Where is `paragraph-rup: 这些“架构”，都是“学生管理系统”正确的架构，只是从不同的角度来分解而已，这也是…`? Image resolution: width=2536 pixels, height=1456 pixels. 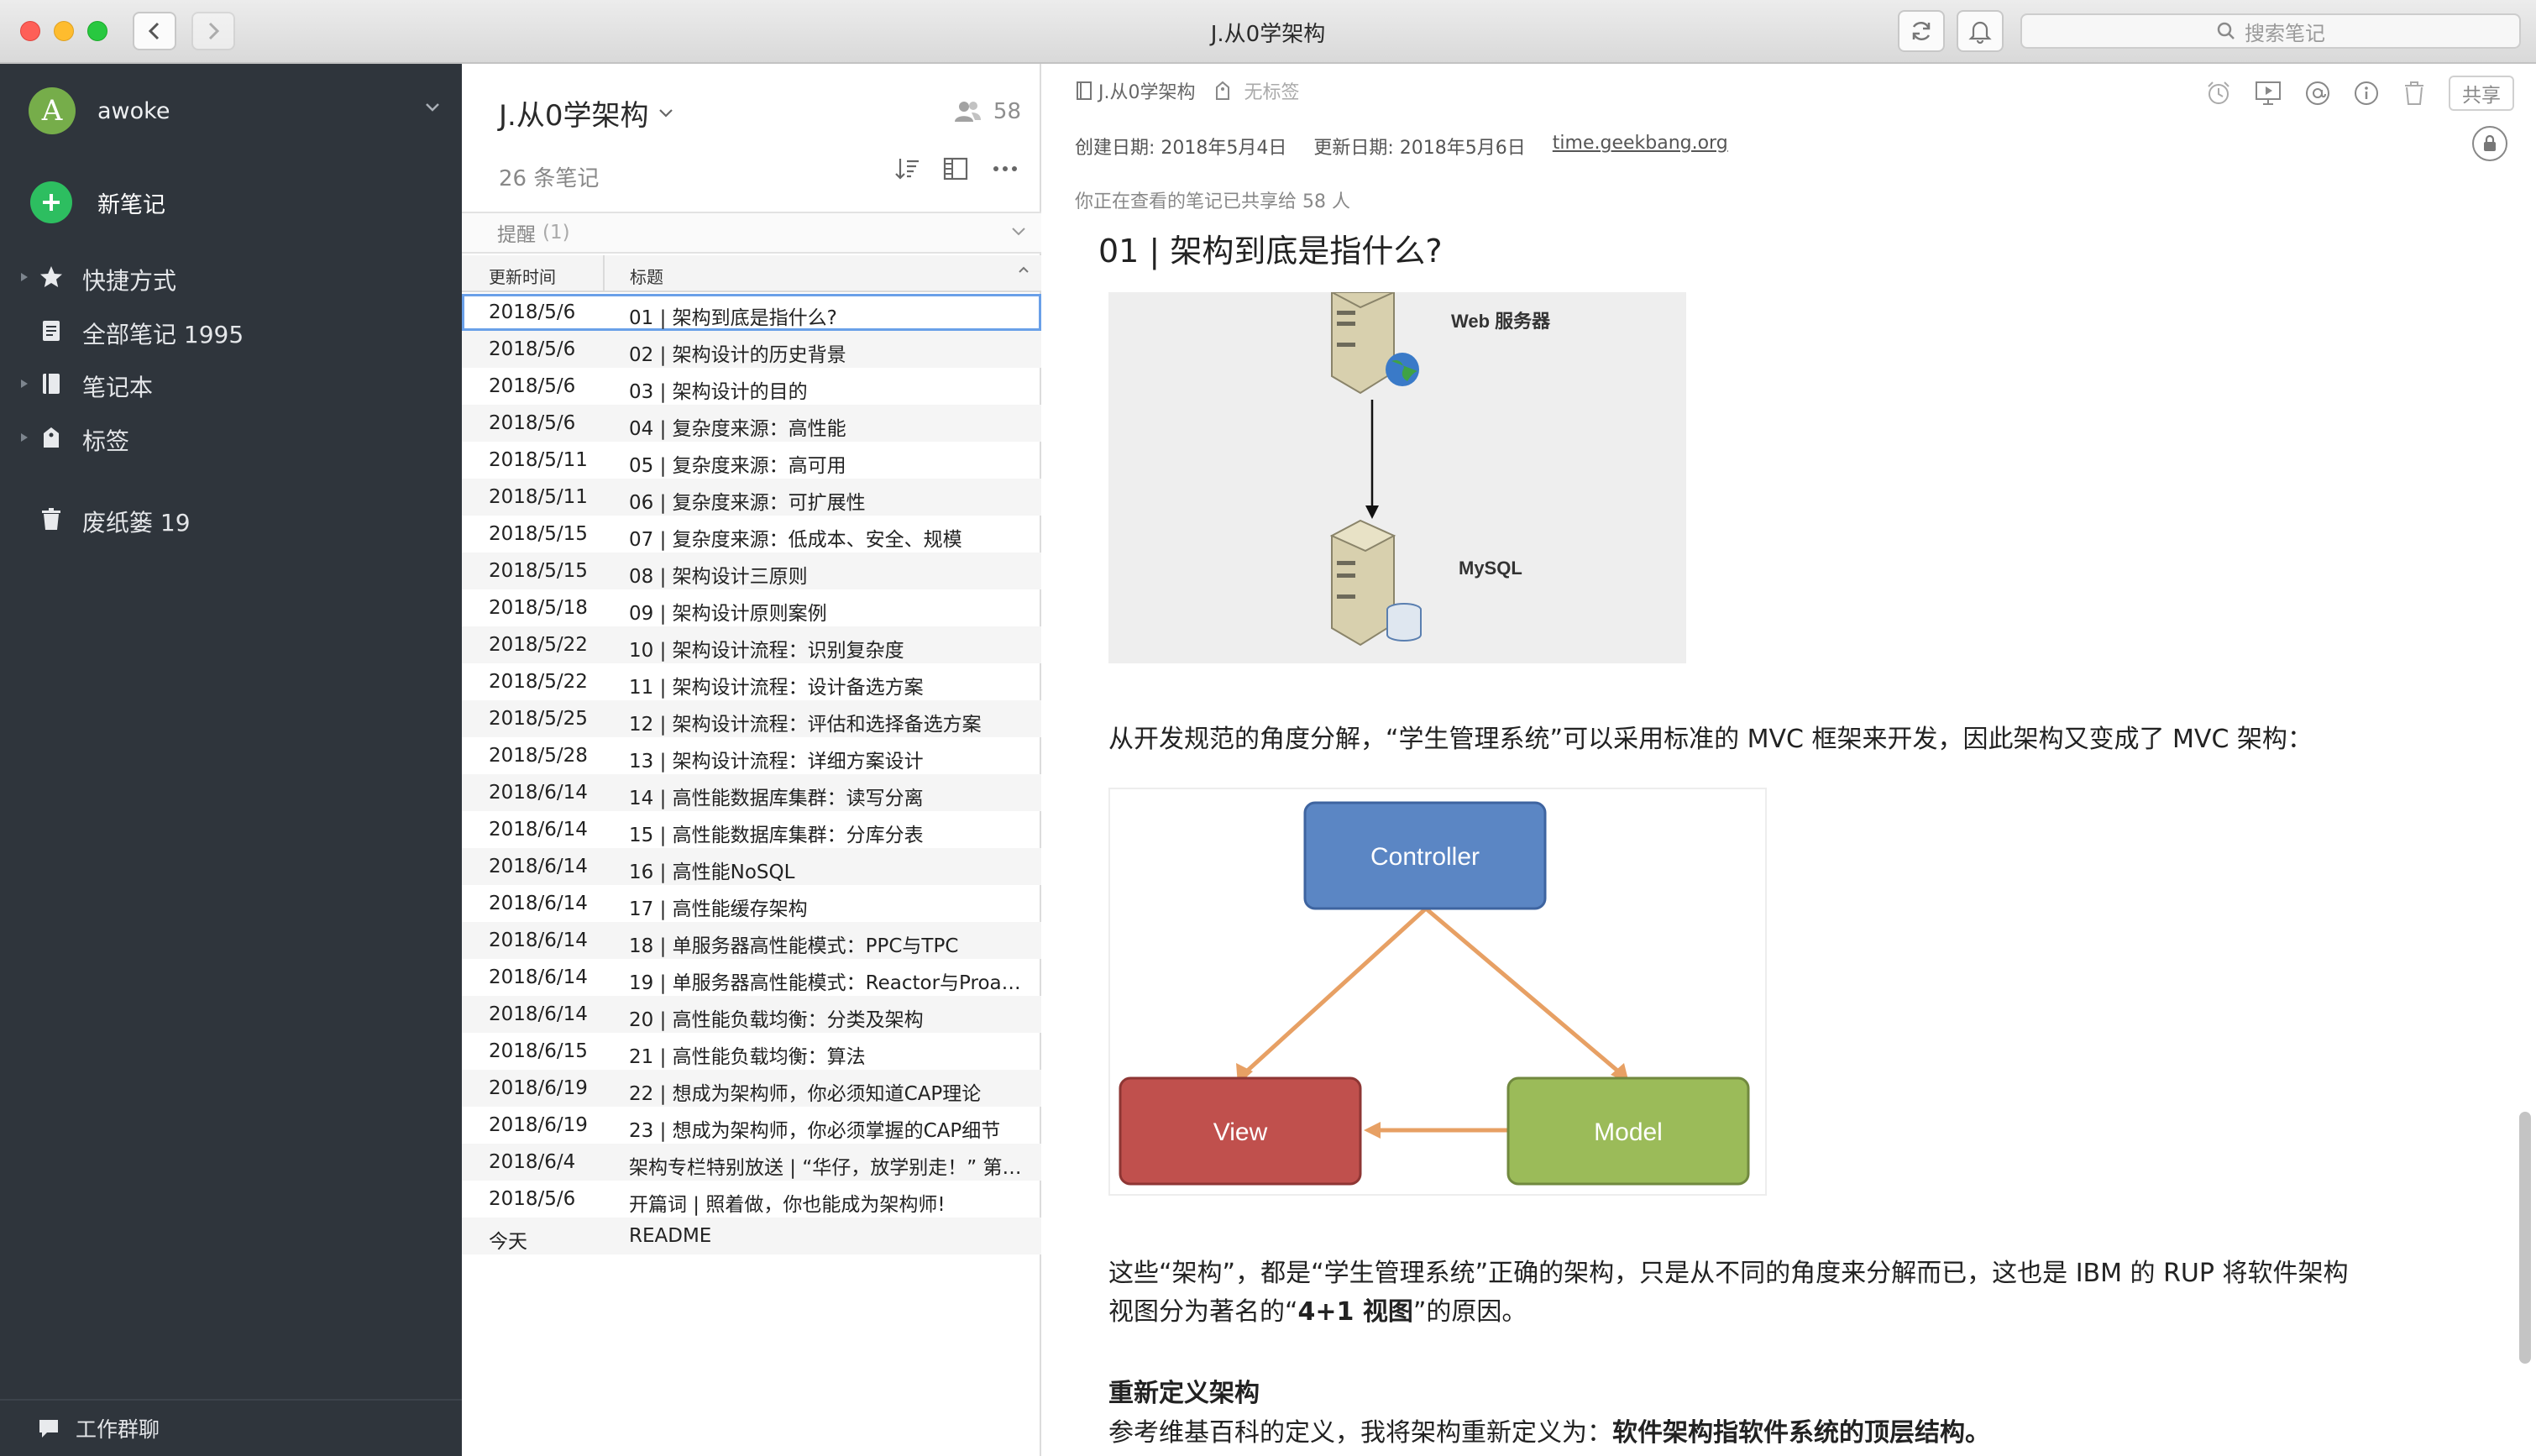
paragraph-rup: 这些“架构”，都是“学生管理系统”正确的架构，只是从不同的角度来分解而已，这也是… is located at coordinates (1728, 1293).